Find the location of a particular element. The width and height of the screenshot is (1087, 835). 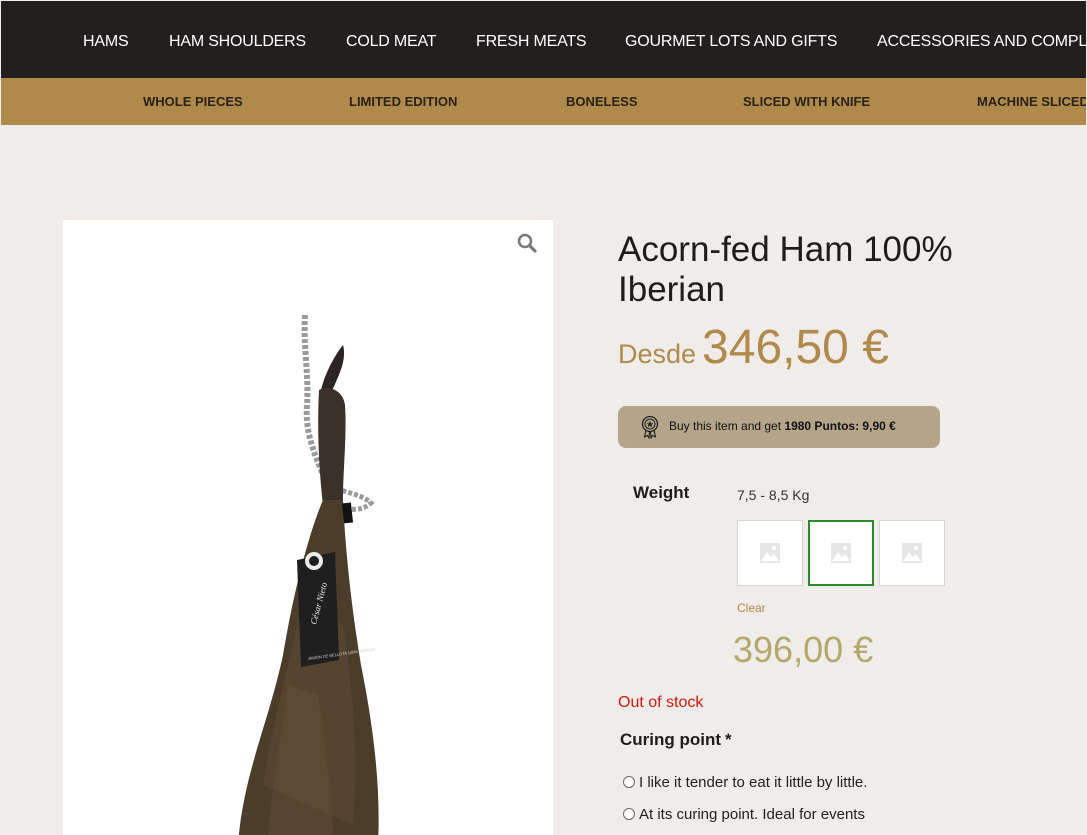

price-from-amount: 346,50 € is located at coordinates (795, 347).